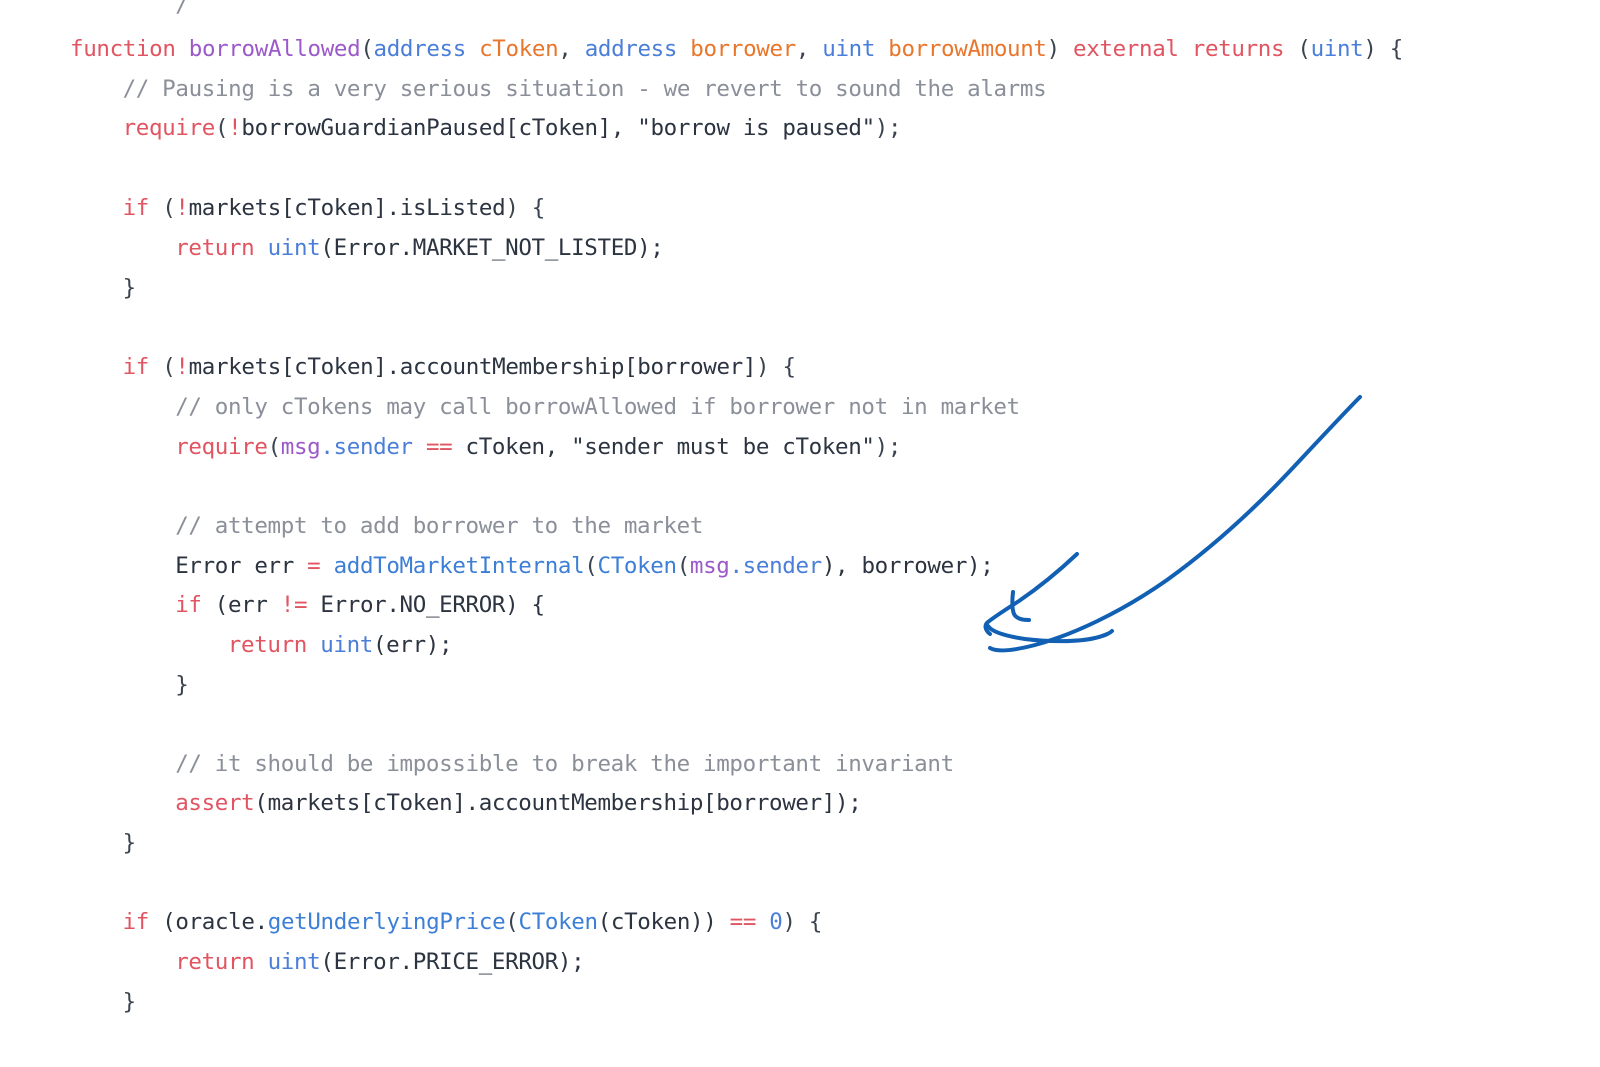 The height and width of the screenshot is (1067, 1600). I want to click on token-param: borrowAmount, so click(967, 49).